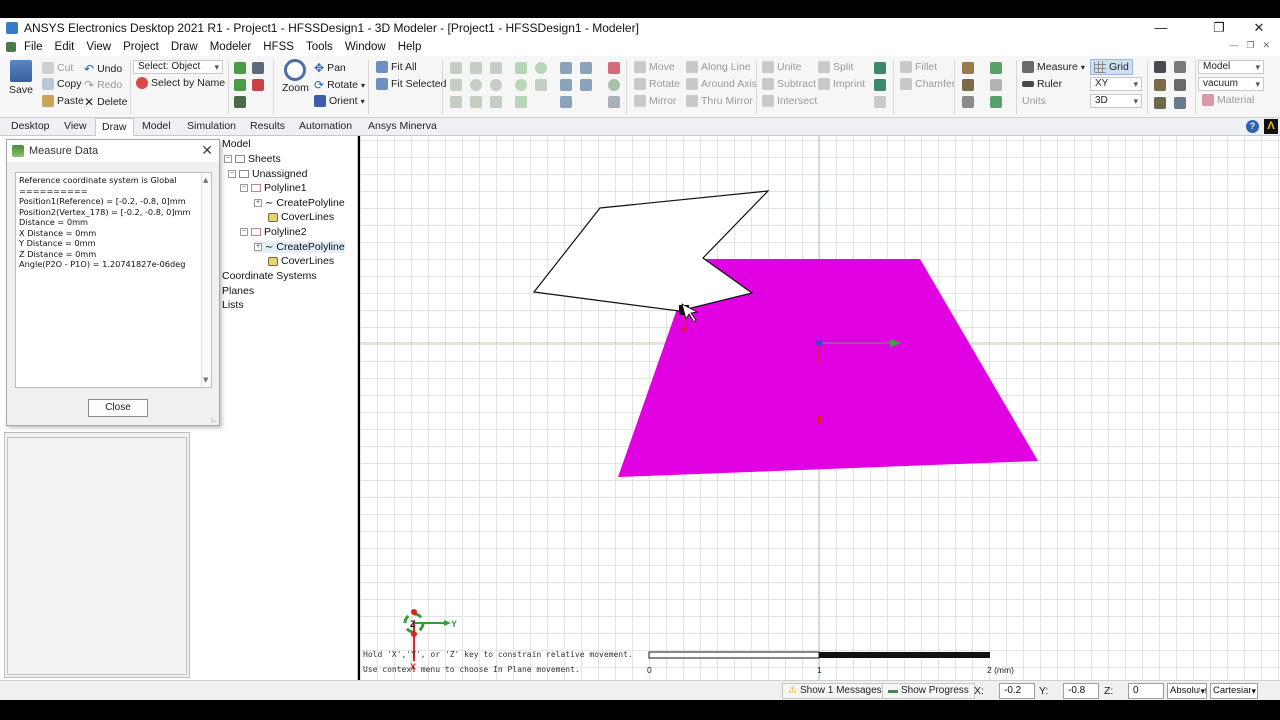  Describe the element at coordinates (118, 408) in the screenshot. I see `close-button: Close` at that location.